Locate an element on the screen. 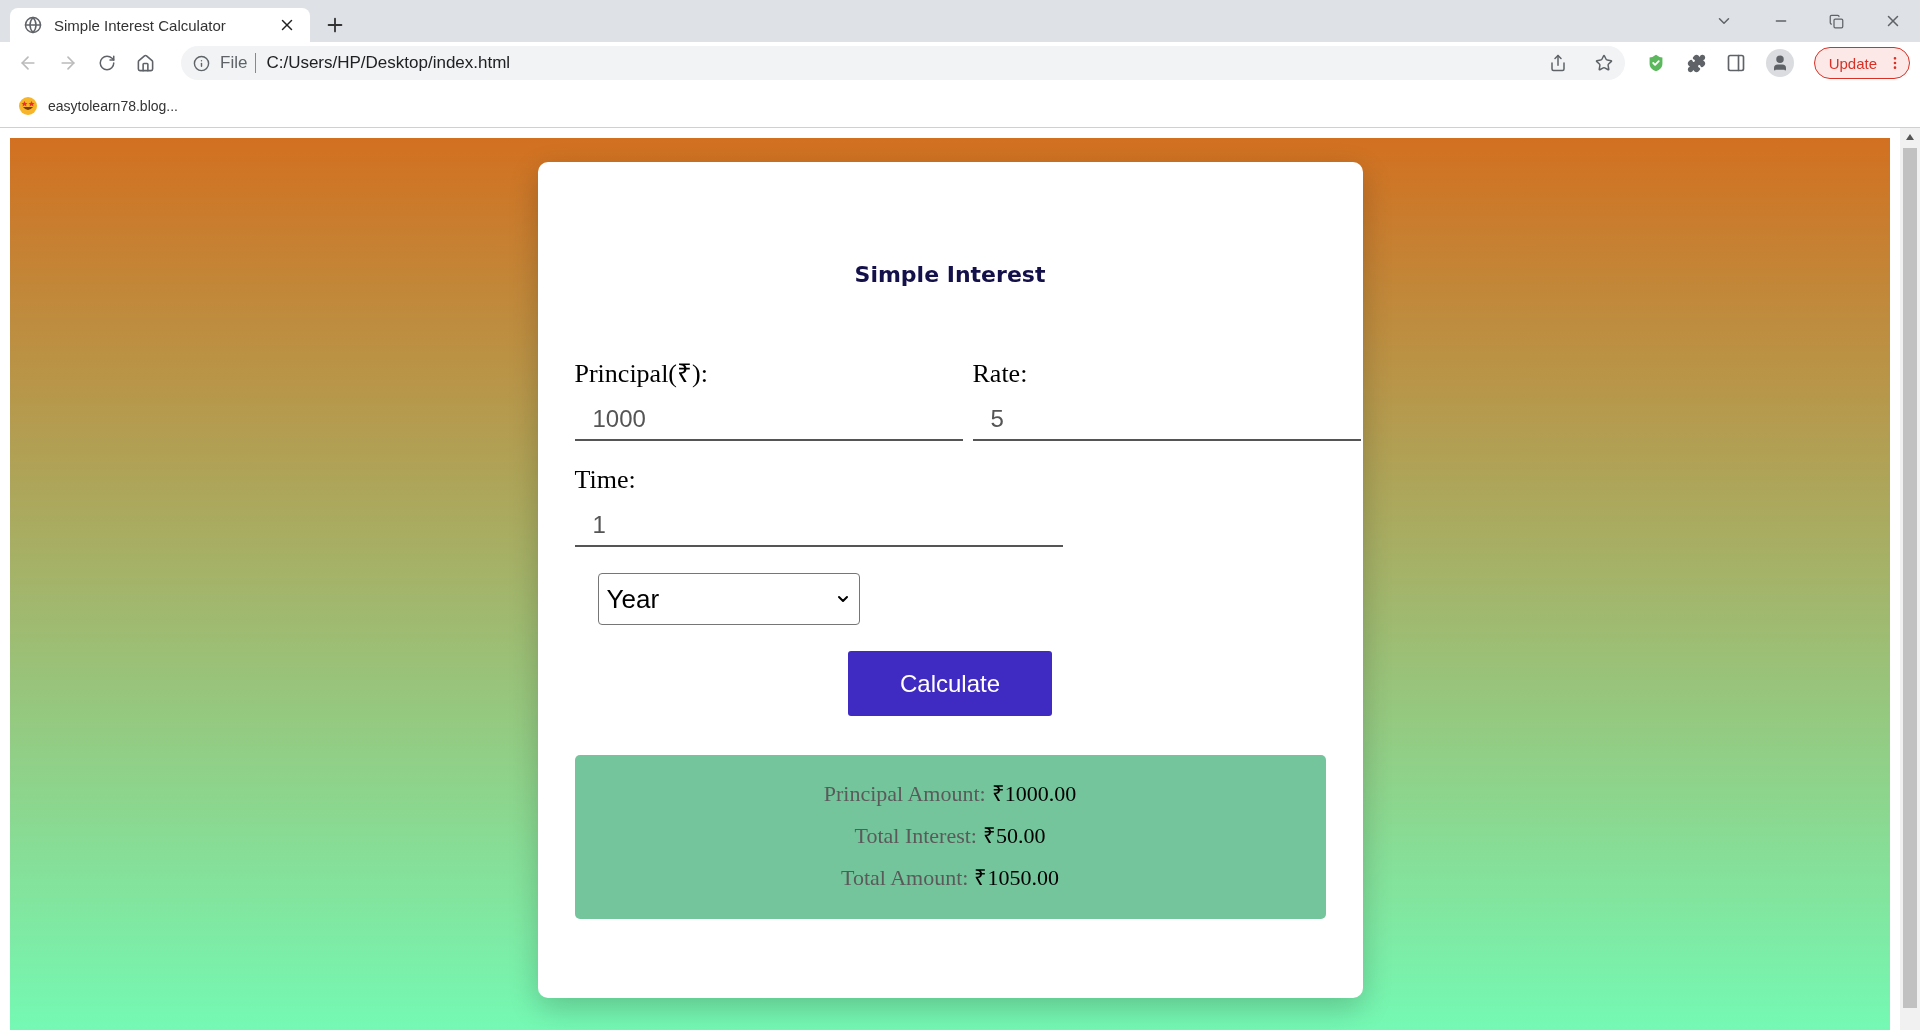 This screenshot has height=1030, width=1920. unit-dropdown: Year is located at coordinates (728, 599).